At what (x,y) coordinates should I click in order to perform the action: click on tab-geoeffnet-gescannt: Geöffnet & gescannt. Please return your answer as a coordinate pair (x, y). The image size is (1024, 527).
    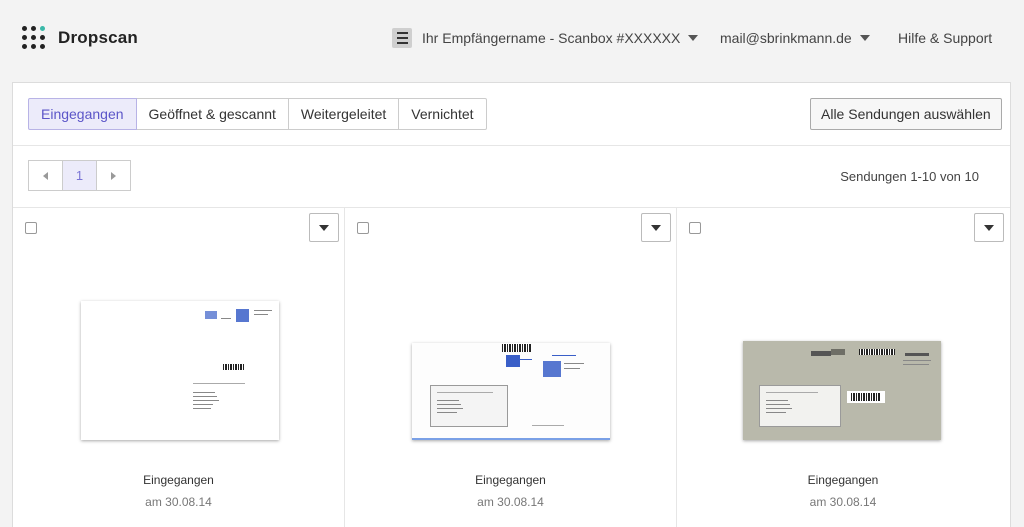
    Looking at the image, I should click on (212, 114).